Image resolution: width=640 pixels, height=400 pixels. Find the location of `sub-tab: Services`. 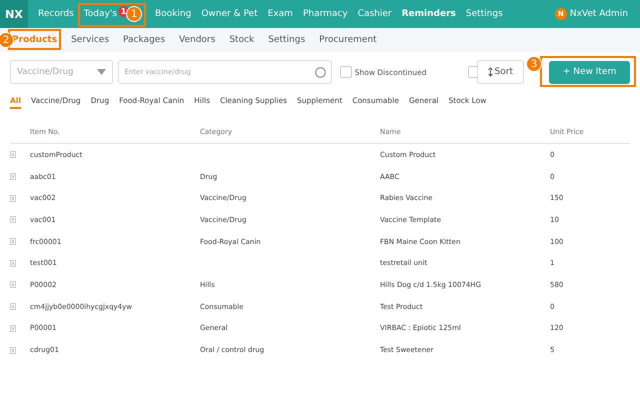

sub-tab: Services is located at coordinates (90, 40).